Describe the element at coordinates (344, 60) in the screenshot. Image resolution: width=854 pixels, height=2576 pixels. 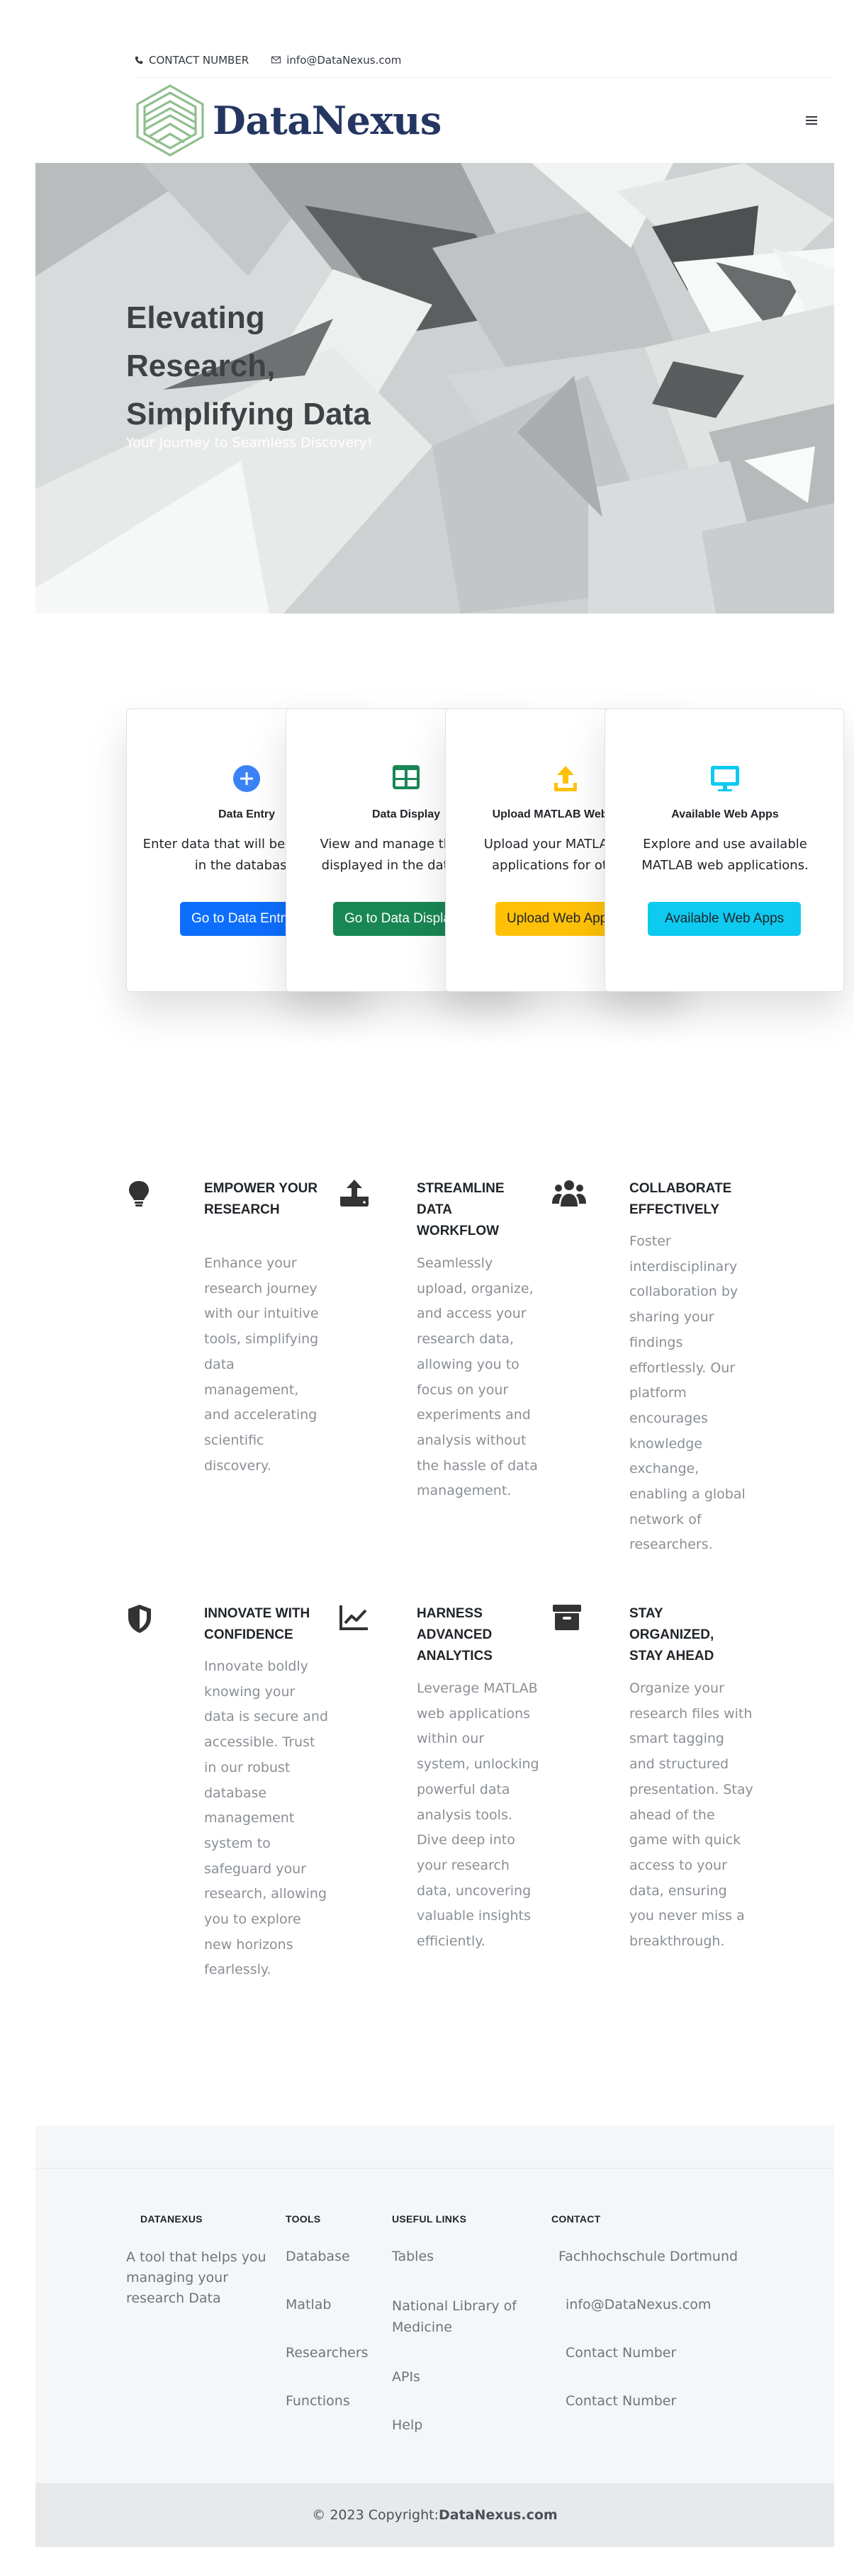
I see `email-label: info@DataNexus.com` at that location.